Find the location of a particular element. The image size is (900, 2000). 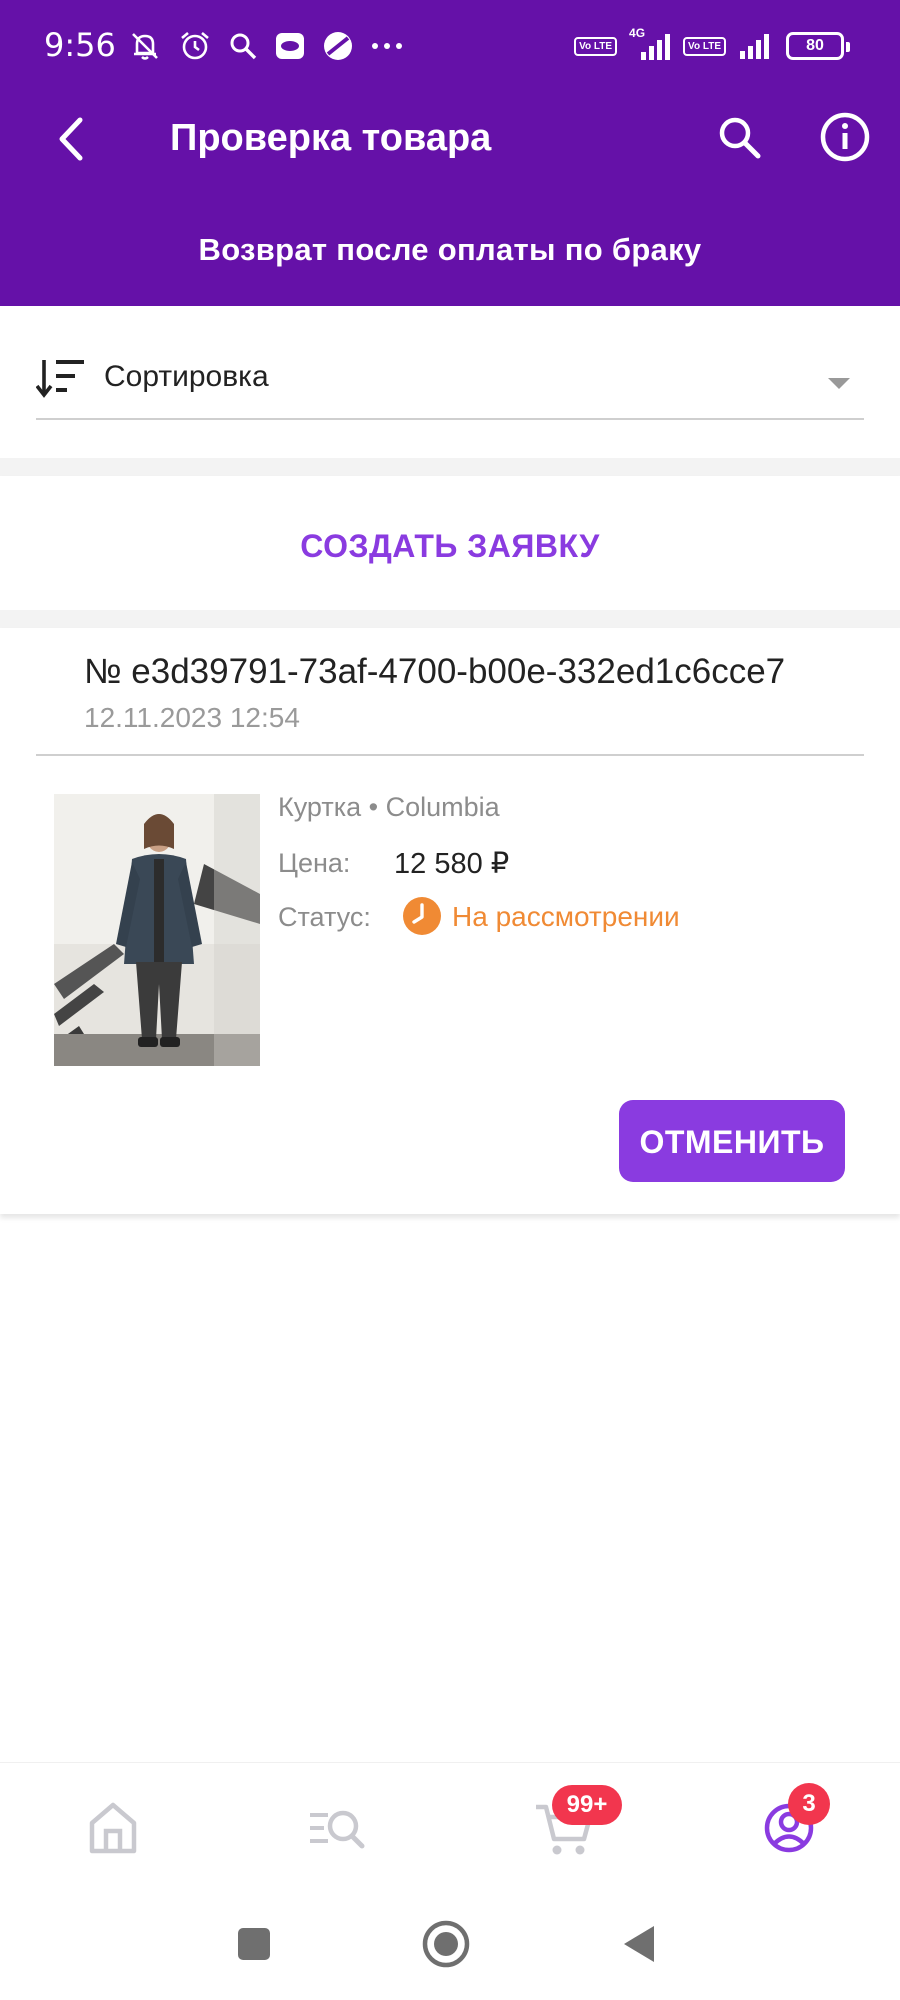

bell-off-icon is located at coordinates (145, 46).